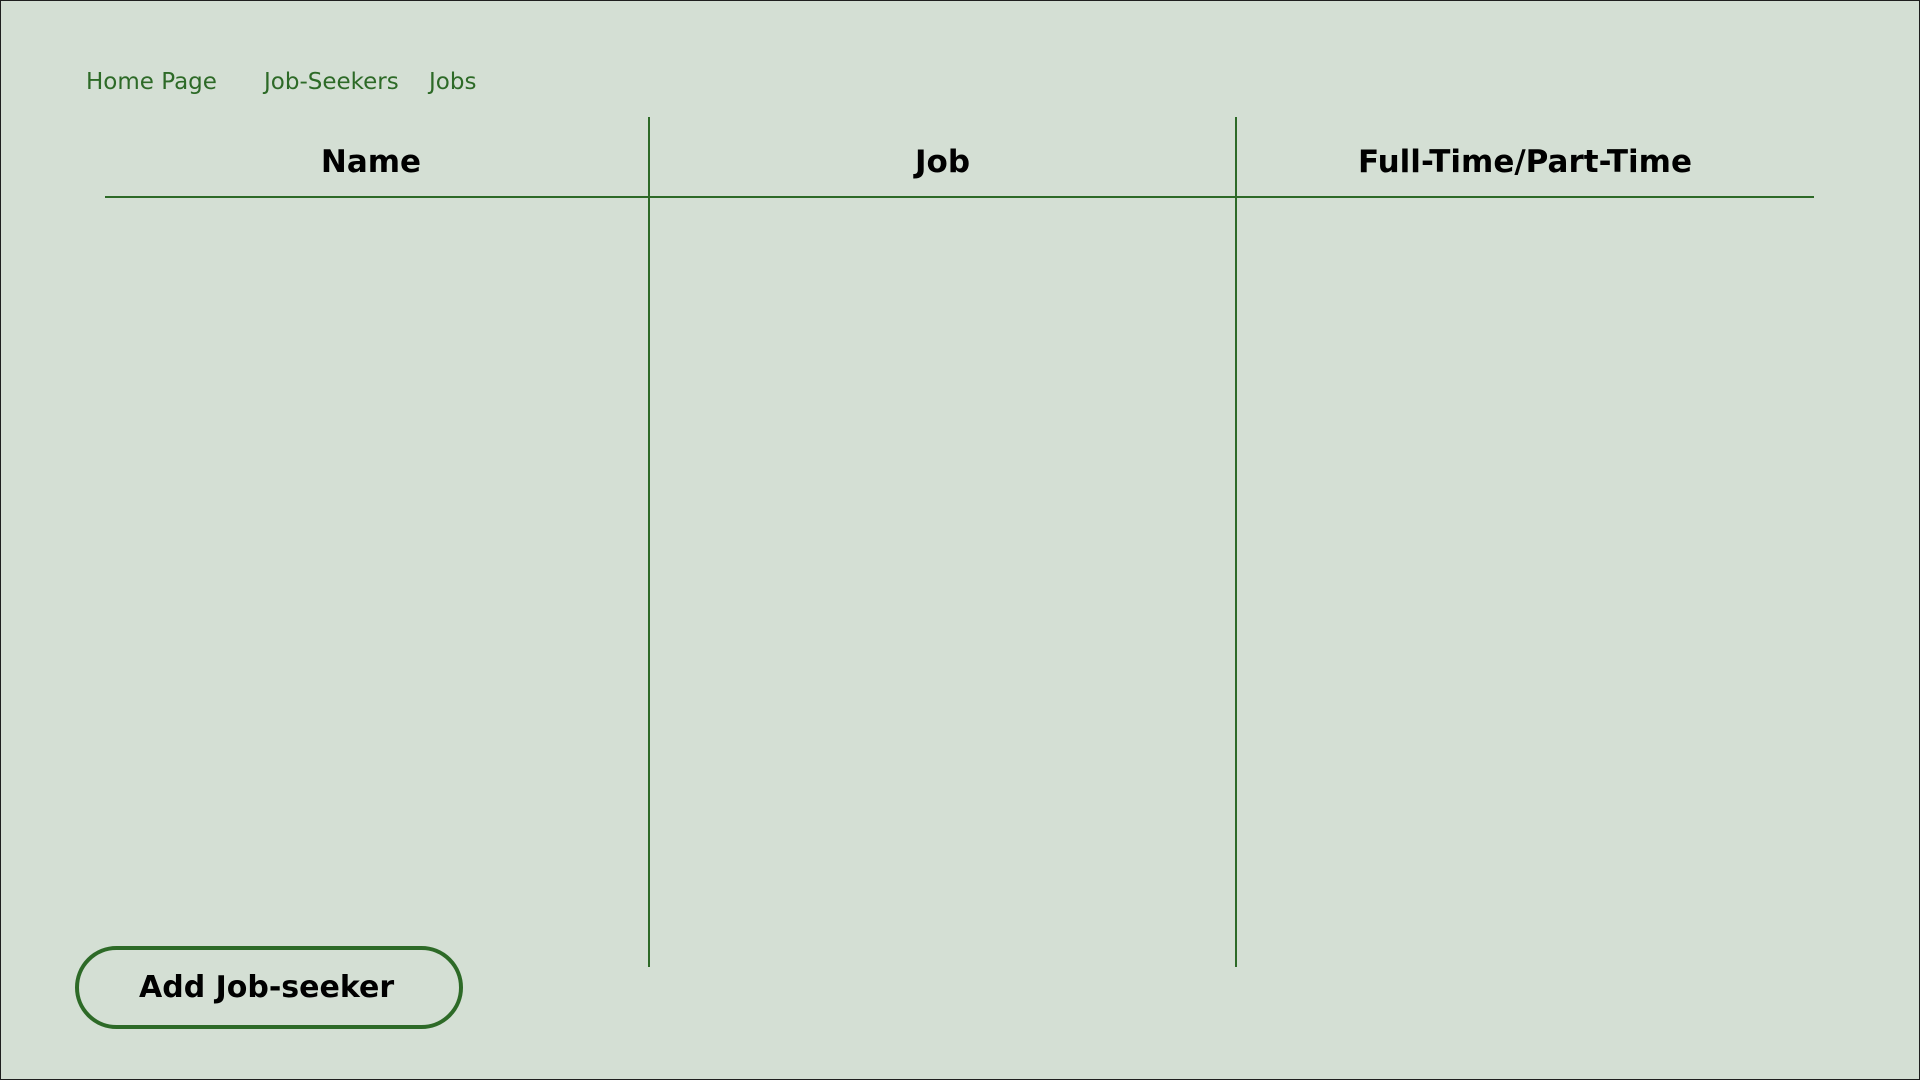 Image resolution: width=1920 pixels, height=1080 pixels. Describe the element at coordinates (960, 82) in the screenshot. I see `top-nav: Home Page Job-Seekers Jobs` at that location.